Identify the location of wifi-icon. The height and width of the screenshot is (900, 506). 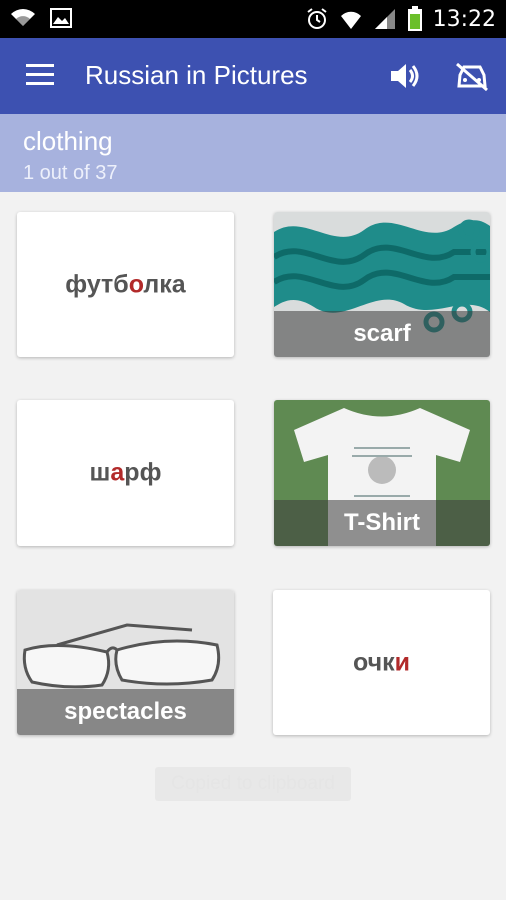
(23, 17).